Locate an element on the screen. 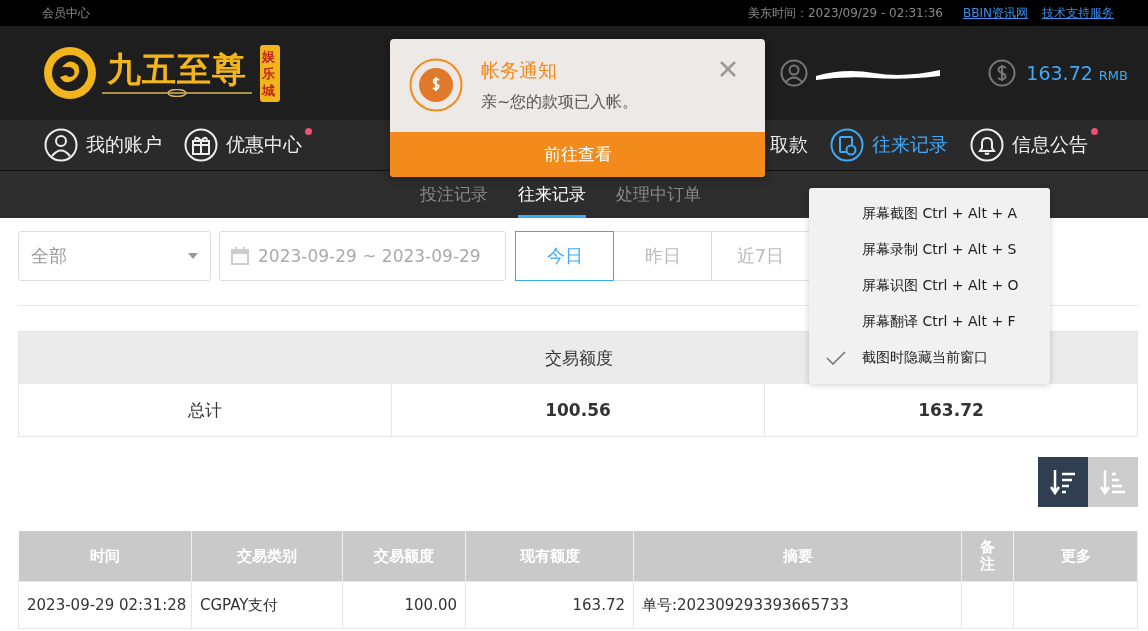  sort-descending-icon is located at coordinates (1063, 482).